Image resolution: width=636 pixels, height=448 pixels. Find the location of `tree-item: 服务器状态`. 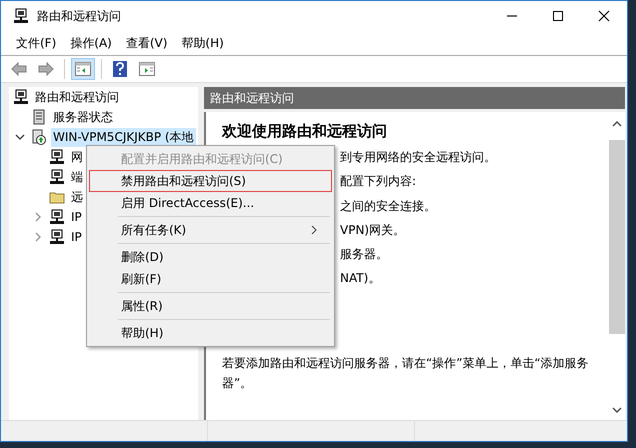

tree-item: 服务器状态 is located at coordinates (83, 117).